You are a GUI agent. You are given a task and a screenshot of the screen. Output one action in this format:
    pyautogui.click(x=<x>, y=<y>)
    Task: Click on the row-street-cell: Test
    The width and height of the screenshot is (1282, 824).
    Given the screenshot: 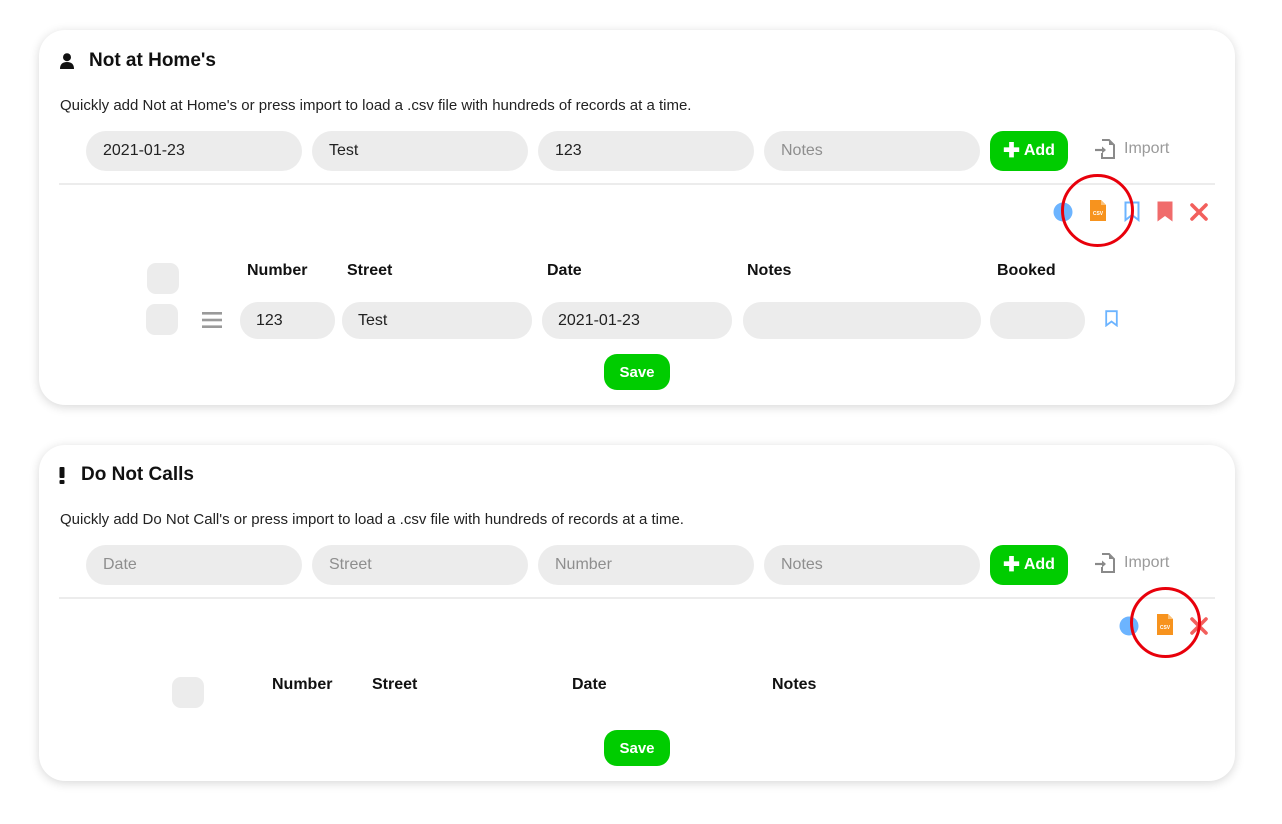 What is the action you would take?
    pyautogui.click(x=437, y=320)
    